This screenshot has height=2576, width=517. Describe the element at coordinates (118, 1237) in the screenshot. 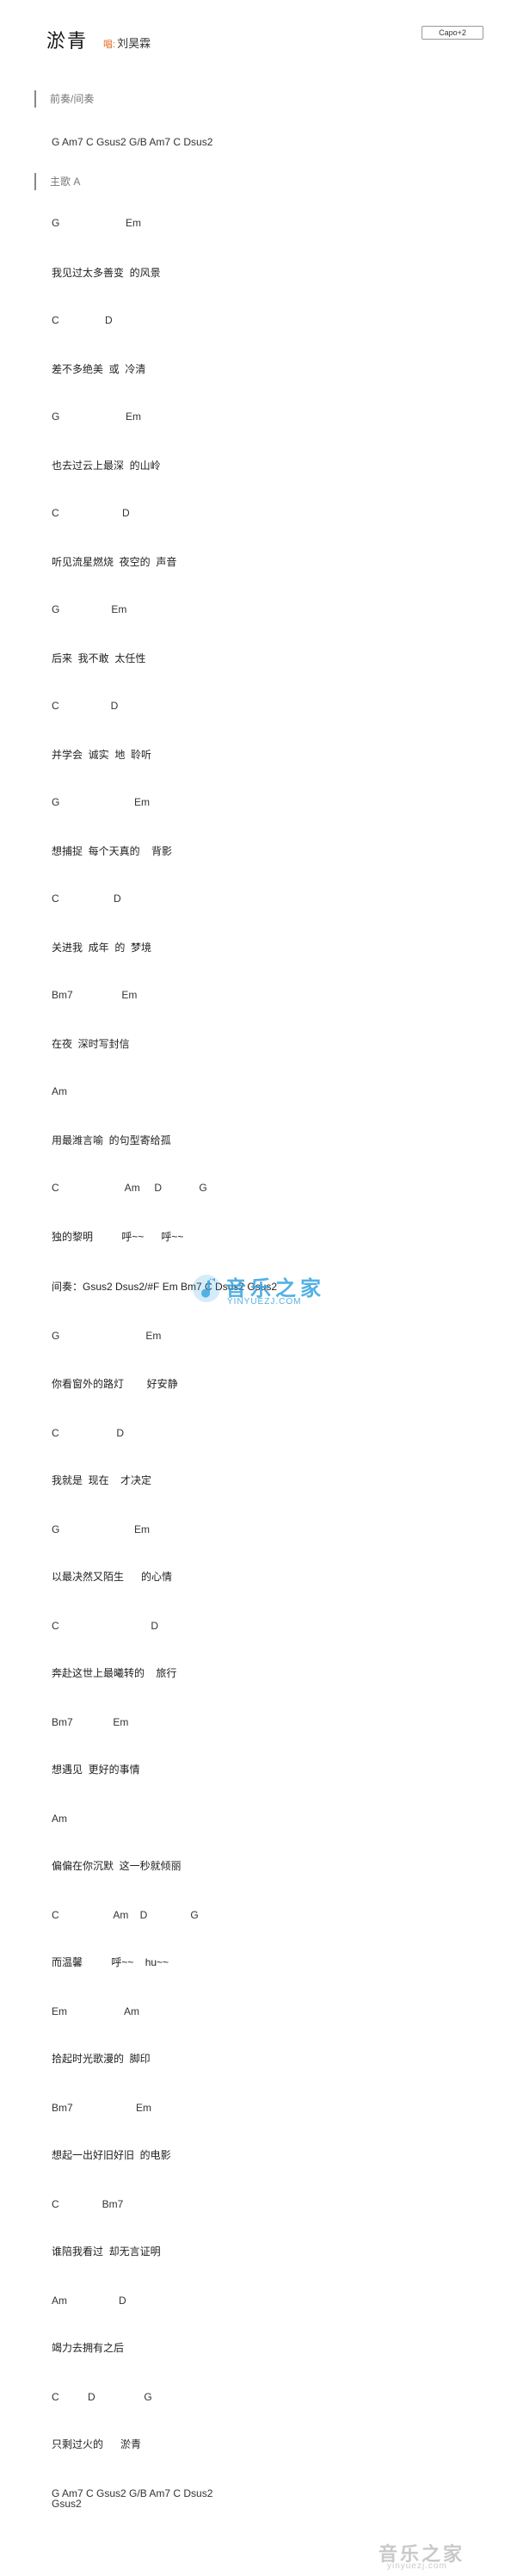

I see `lyric-line: 独的黎明 呼~~ 呼~~` at that location.